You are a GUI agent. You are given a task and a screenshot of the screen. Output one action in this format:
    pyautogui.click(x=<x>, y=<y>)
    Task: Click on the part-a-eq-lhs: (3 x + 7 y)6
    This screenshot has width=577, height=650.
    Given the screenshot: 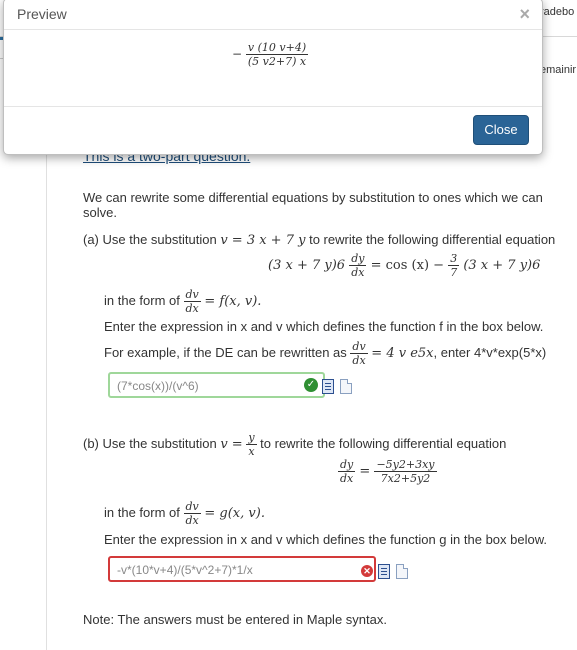 What is the action you would take?
    pyautogui.click(x=307, y=265)
    